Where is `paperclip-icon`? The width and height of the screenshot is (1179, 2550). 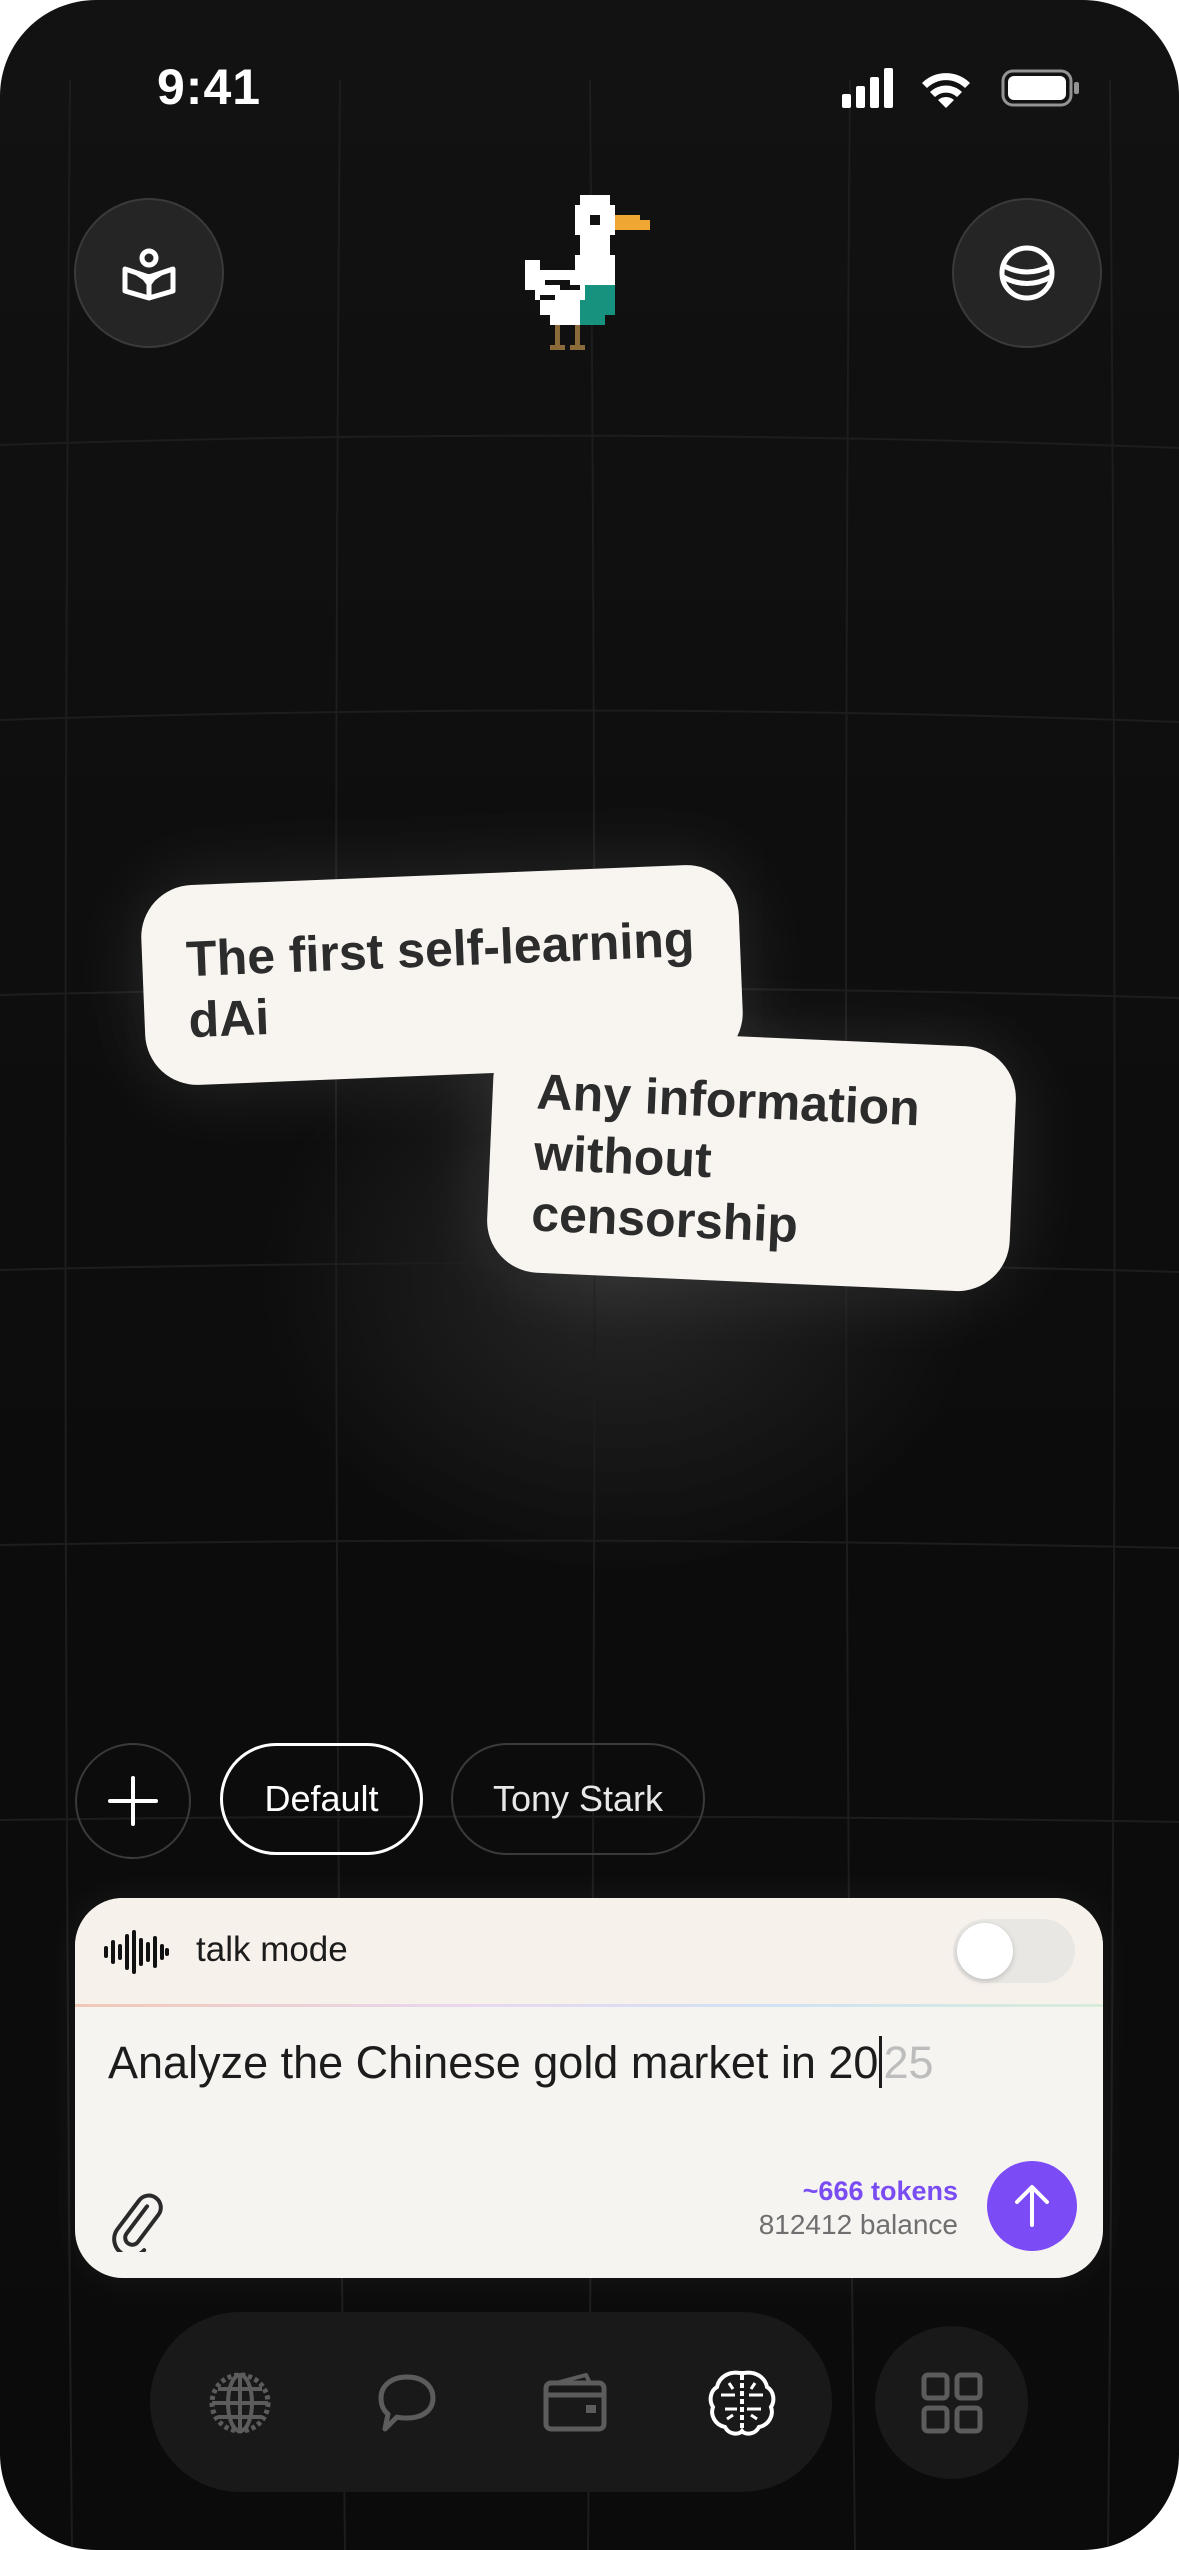
paperclip-icon is located at coordinates (136, 2221).